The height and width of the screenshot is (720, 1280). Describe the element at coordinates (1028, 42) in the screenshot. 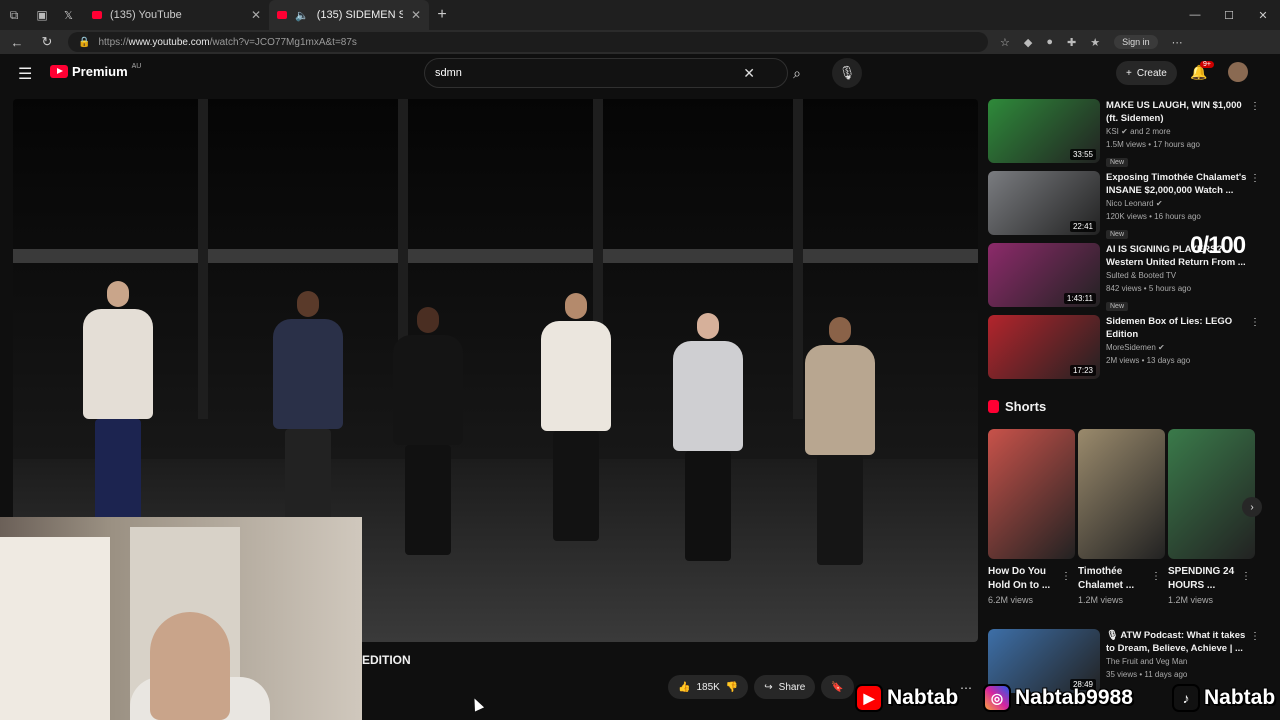

I see `extension-icon: ◆` at that location.